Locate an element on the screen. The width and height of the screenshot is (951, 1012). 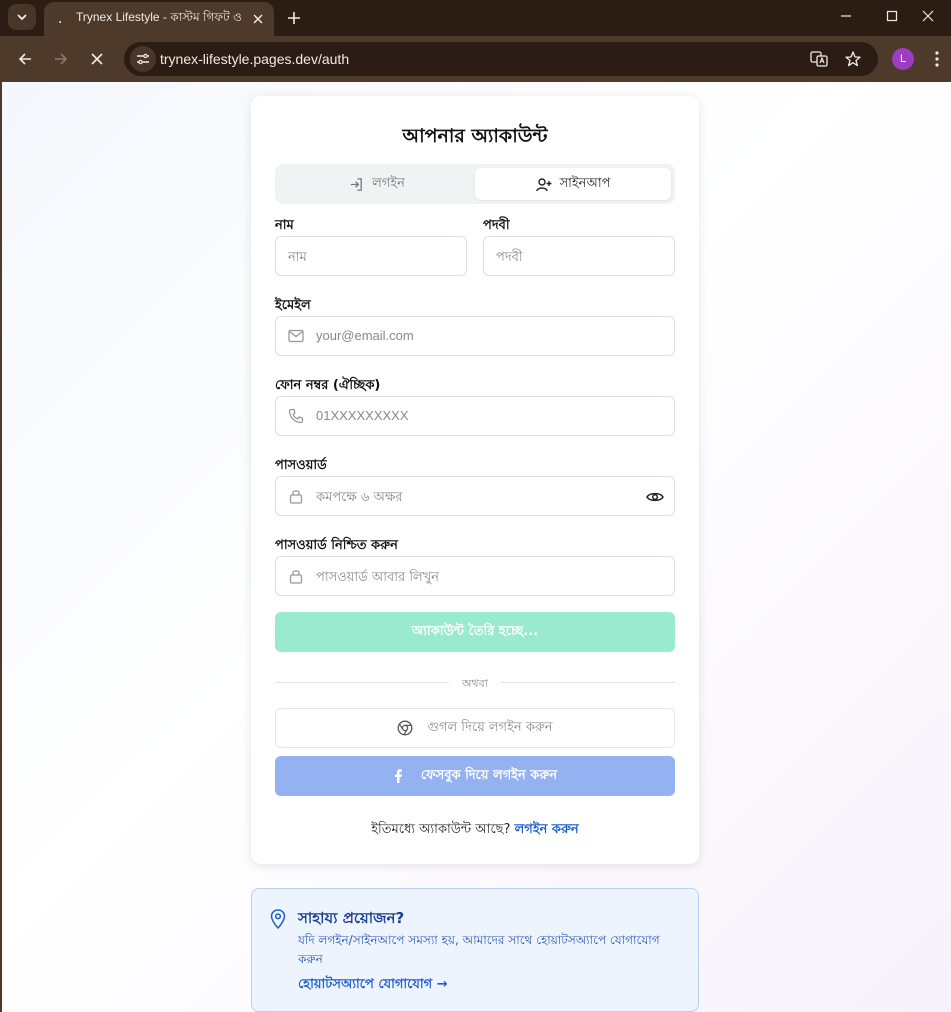
phone-input: 01XXXXXXXXX is located at coordinates (475, 416).